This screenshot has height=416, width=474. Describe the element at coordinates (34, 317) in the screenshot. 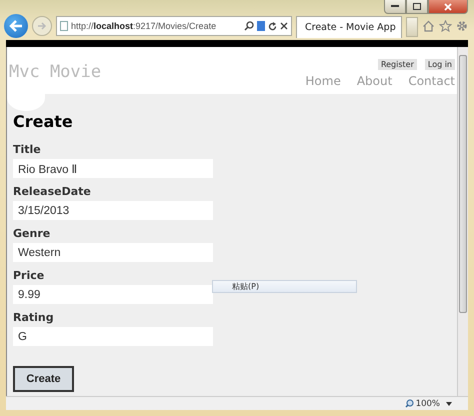

I see `field-label: Rating` at that location.